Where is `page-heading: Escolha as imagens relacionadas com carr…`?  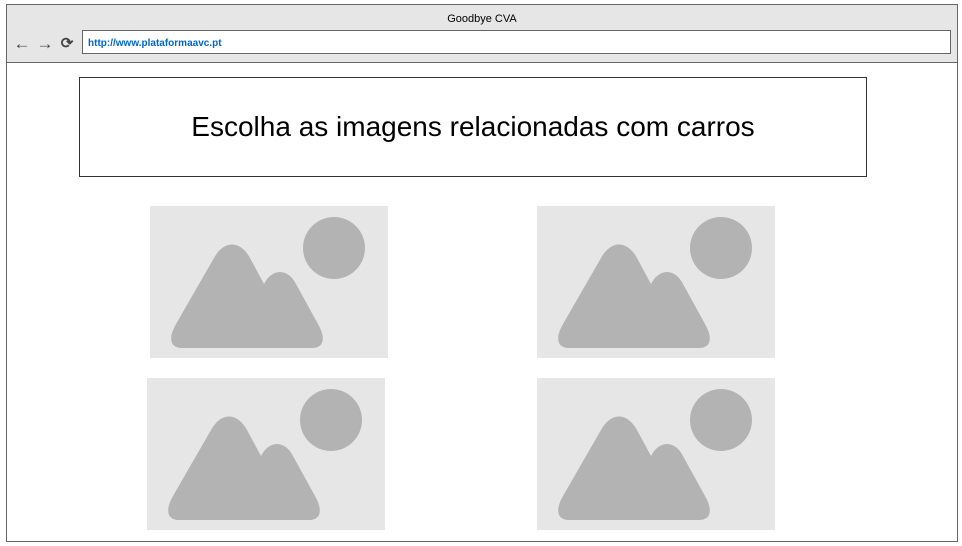 page-heading: Escolha as imagens relacionadas com carr… is located at coordinates (473, 126).